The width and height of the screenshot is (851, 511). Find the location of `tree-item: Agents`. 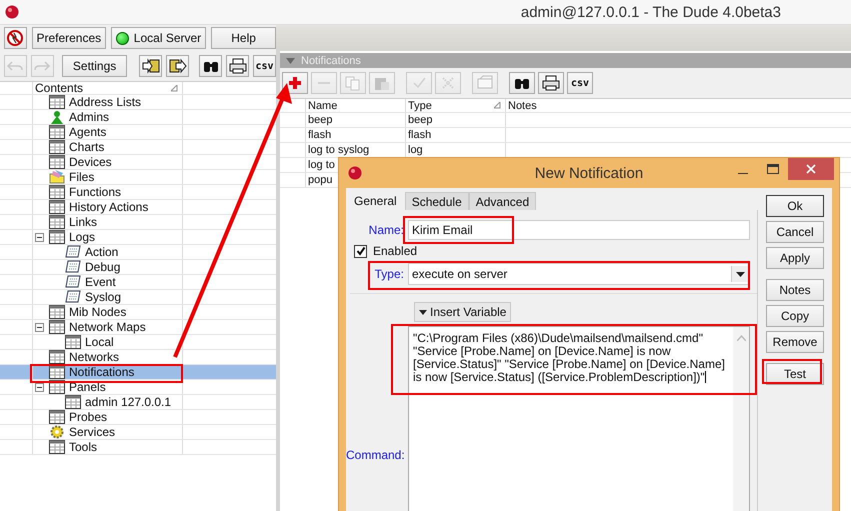

tree-item: Agents is located at coordinates (87, 132).